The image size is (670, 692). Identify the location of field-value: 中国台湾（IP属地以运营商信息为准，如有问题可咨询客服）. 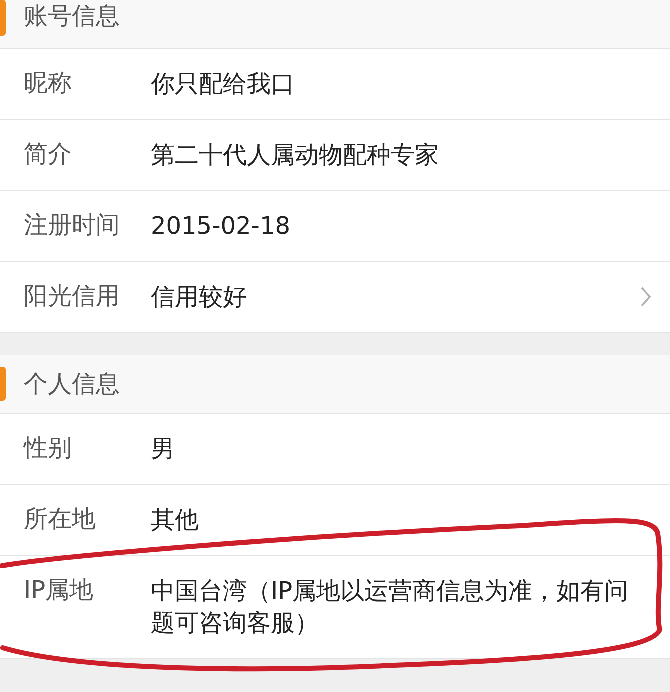
(390, 607).